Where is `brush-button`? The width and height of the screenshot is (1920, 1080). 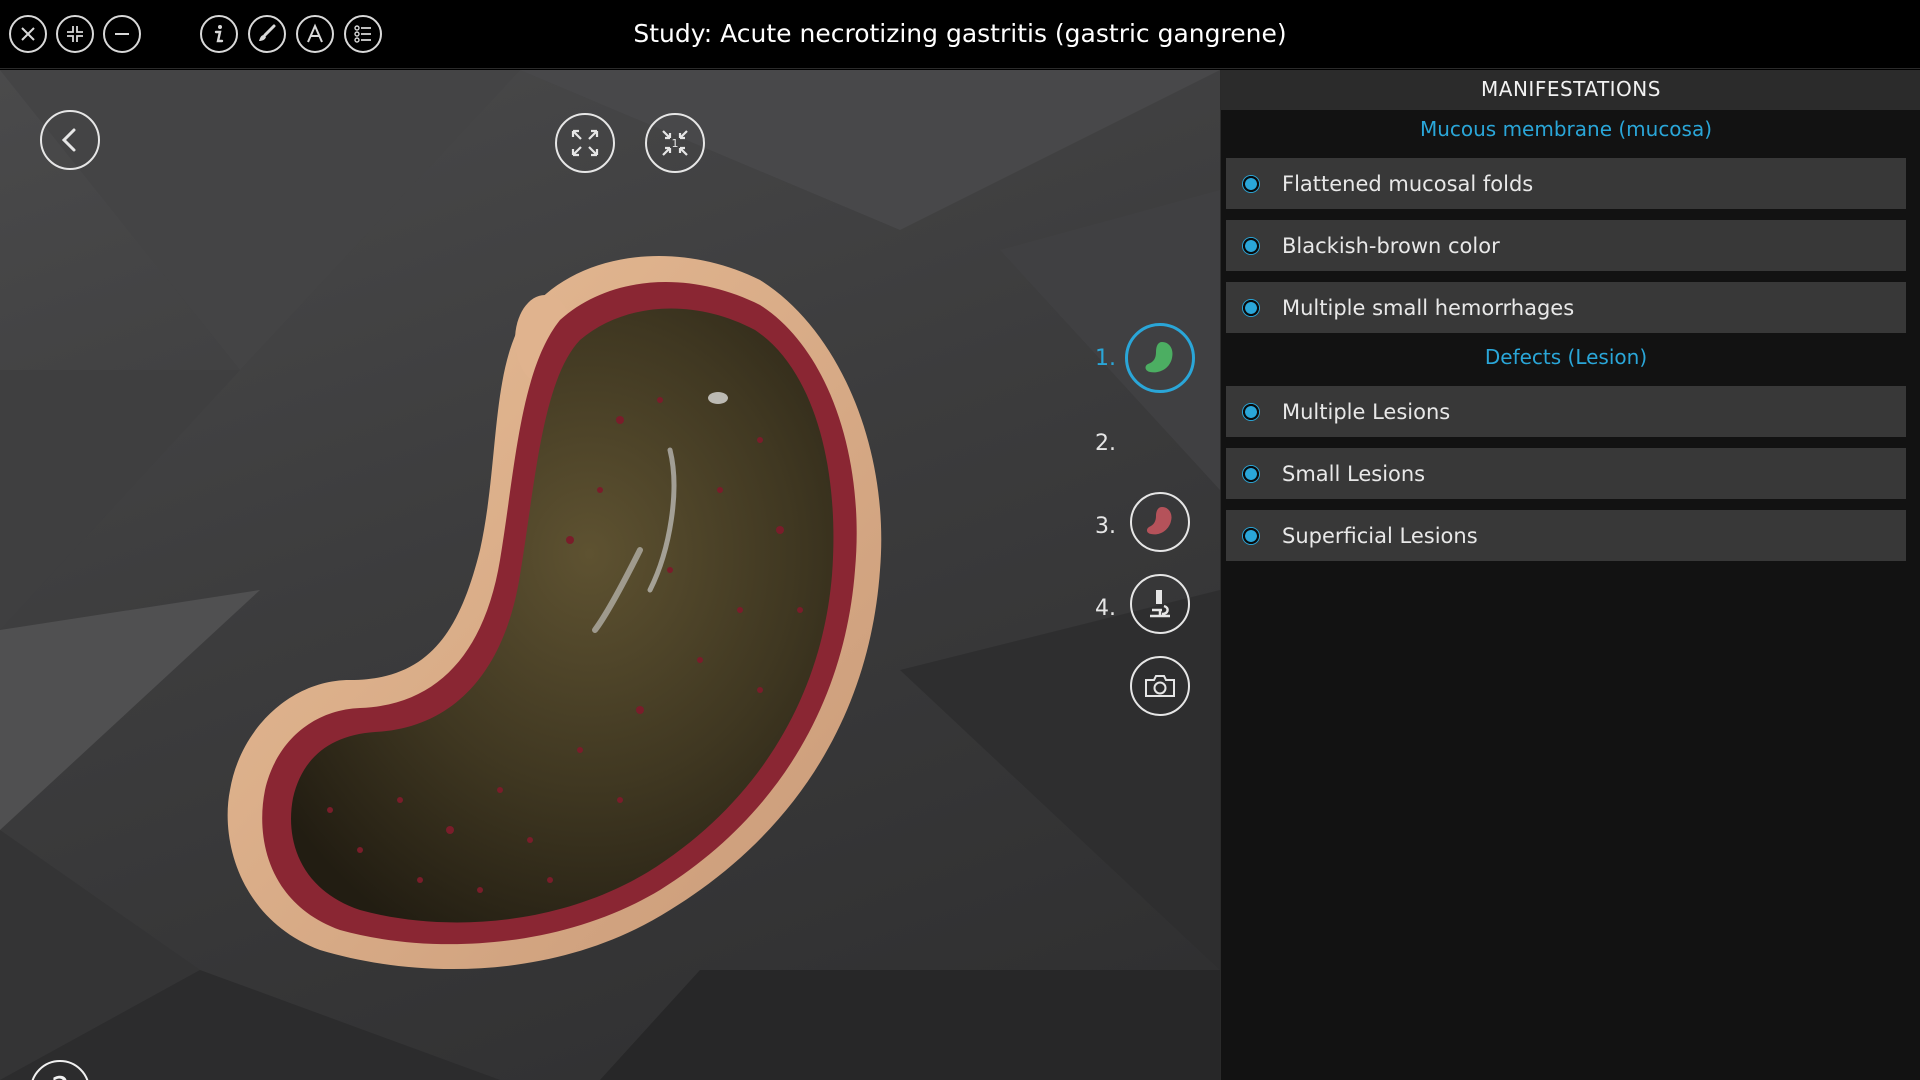
brush-button is located at coordinates (267, 34).